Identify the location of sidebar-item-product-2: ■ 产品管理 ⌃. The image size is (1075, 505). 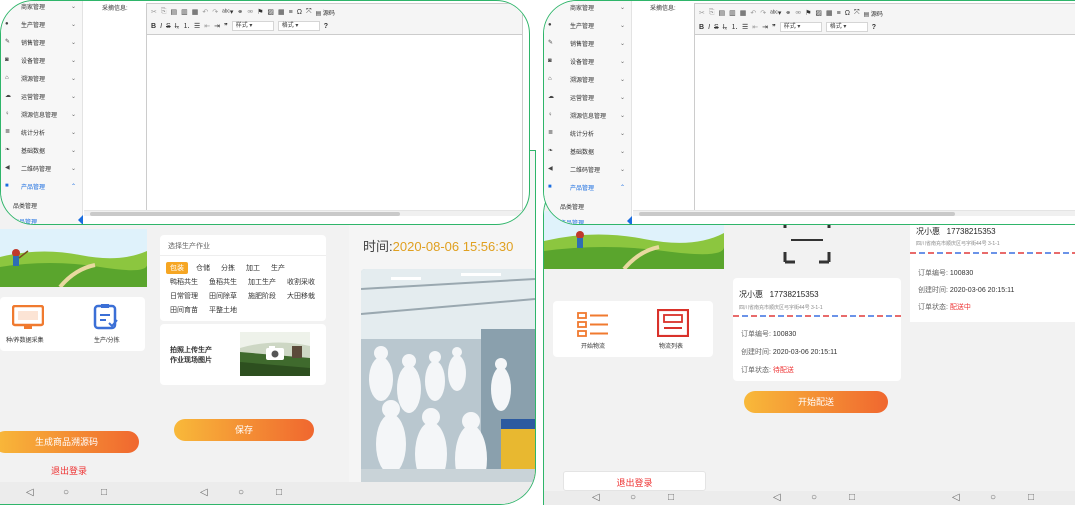
(587, 187).